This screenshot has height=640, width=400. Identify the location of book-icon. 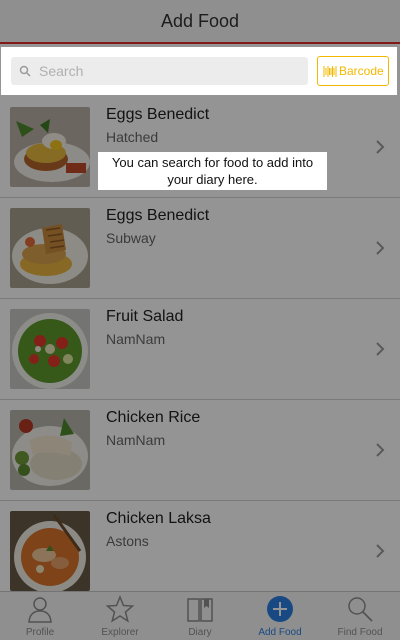
(200, 610).